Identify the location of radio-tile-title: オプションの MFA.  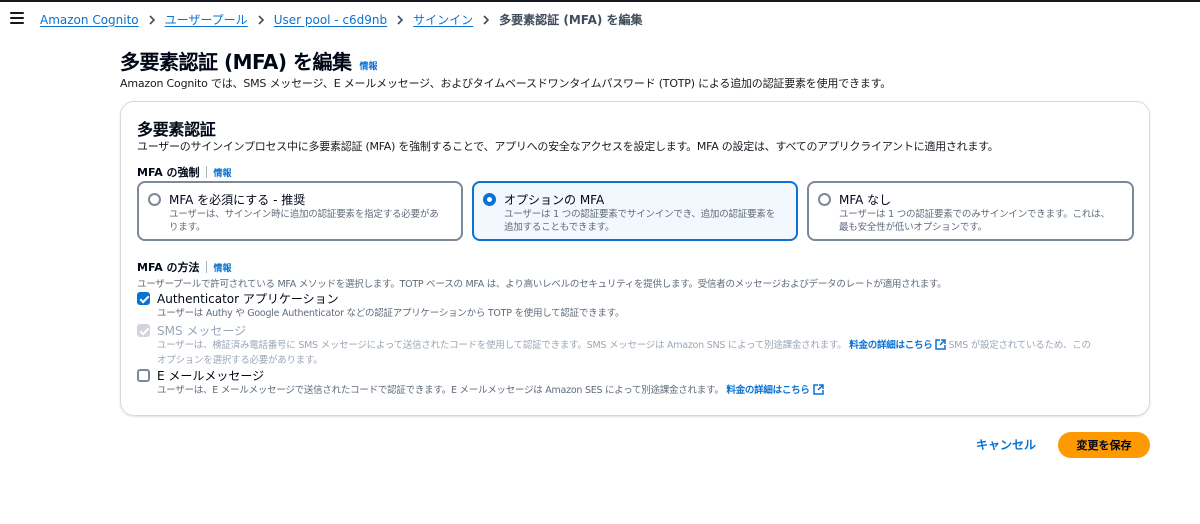
(554, 200).